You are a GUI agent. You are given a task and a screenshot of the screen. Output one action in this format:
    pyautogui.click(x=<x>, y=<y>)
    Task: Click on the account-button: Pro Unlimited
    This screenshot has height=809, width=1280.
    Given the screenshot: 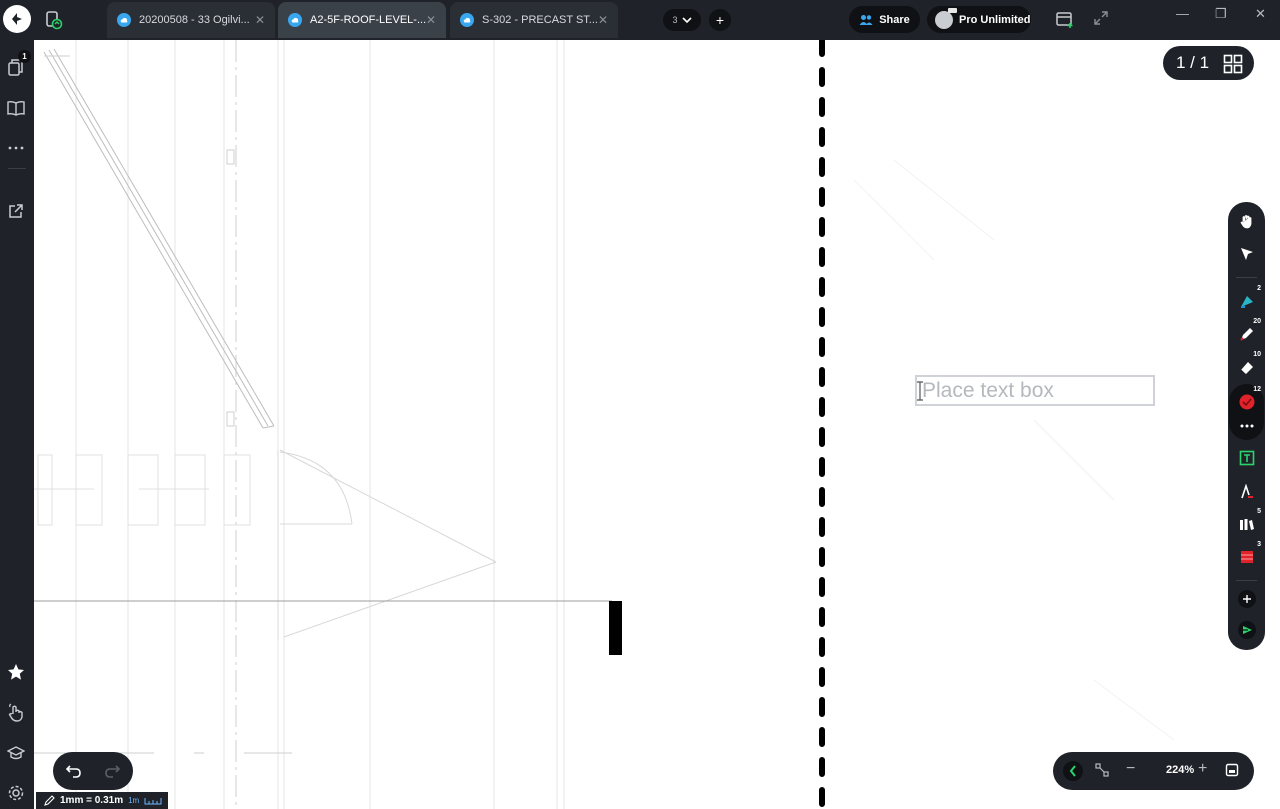 What is the action you would take?
    pyautogui.click(x=979, y=19)
    